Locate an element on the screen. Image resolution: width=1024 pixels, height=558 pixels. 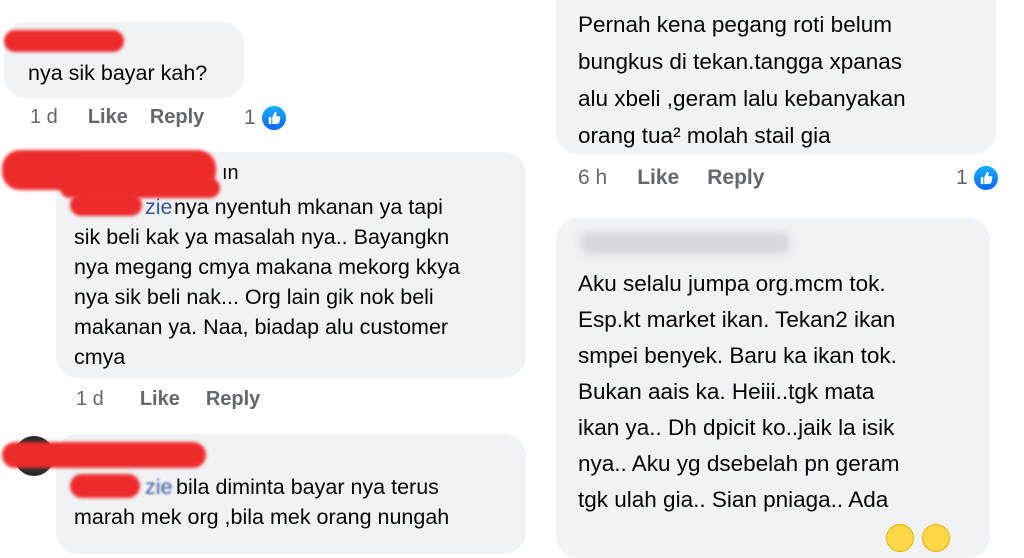
author-name-fragment: ın is located at coordinates (230, 173).